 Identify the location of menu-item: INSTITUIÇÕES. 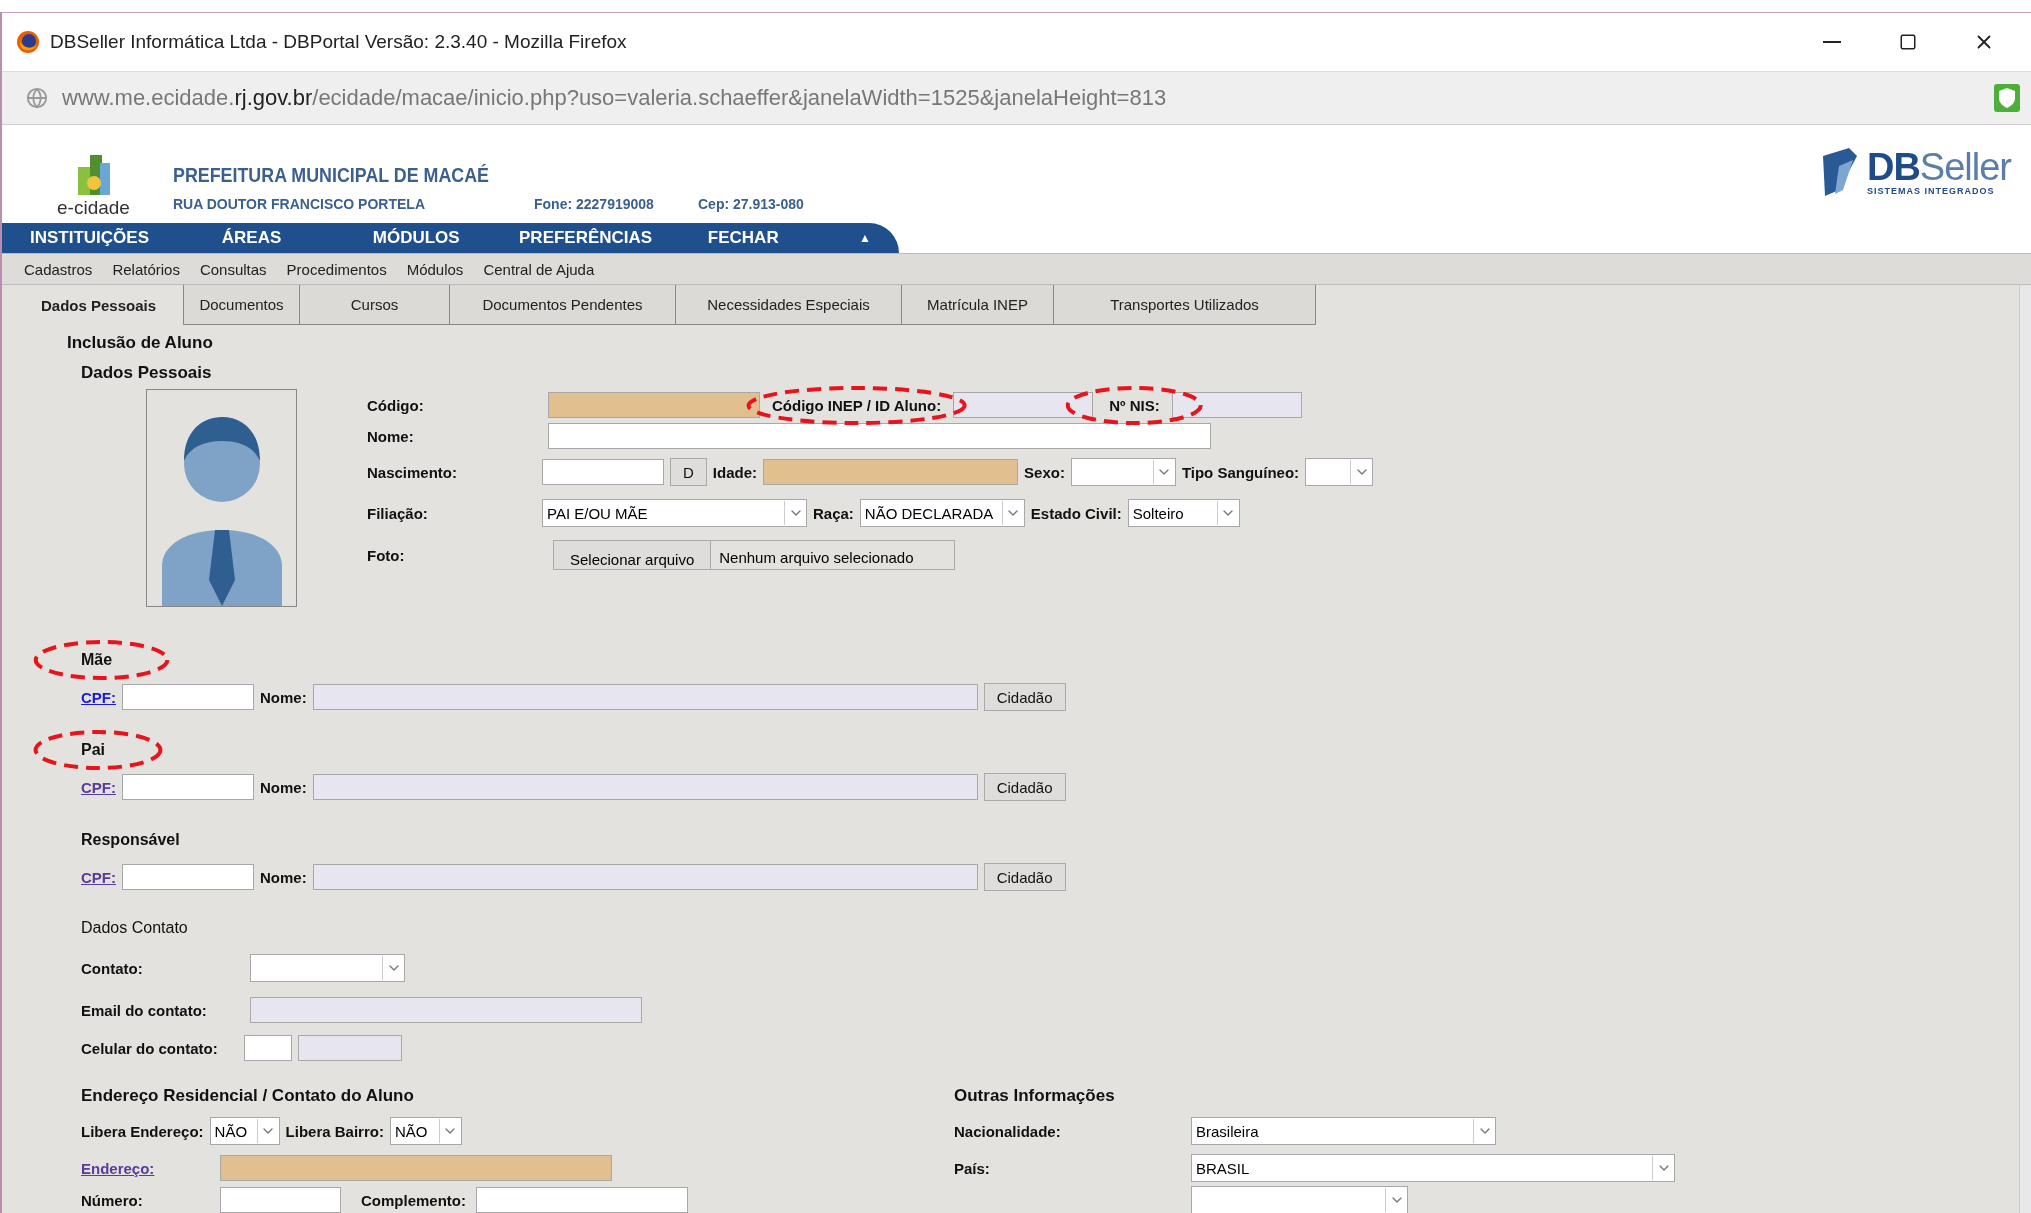
(89, 237).